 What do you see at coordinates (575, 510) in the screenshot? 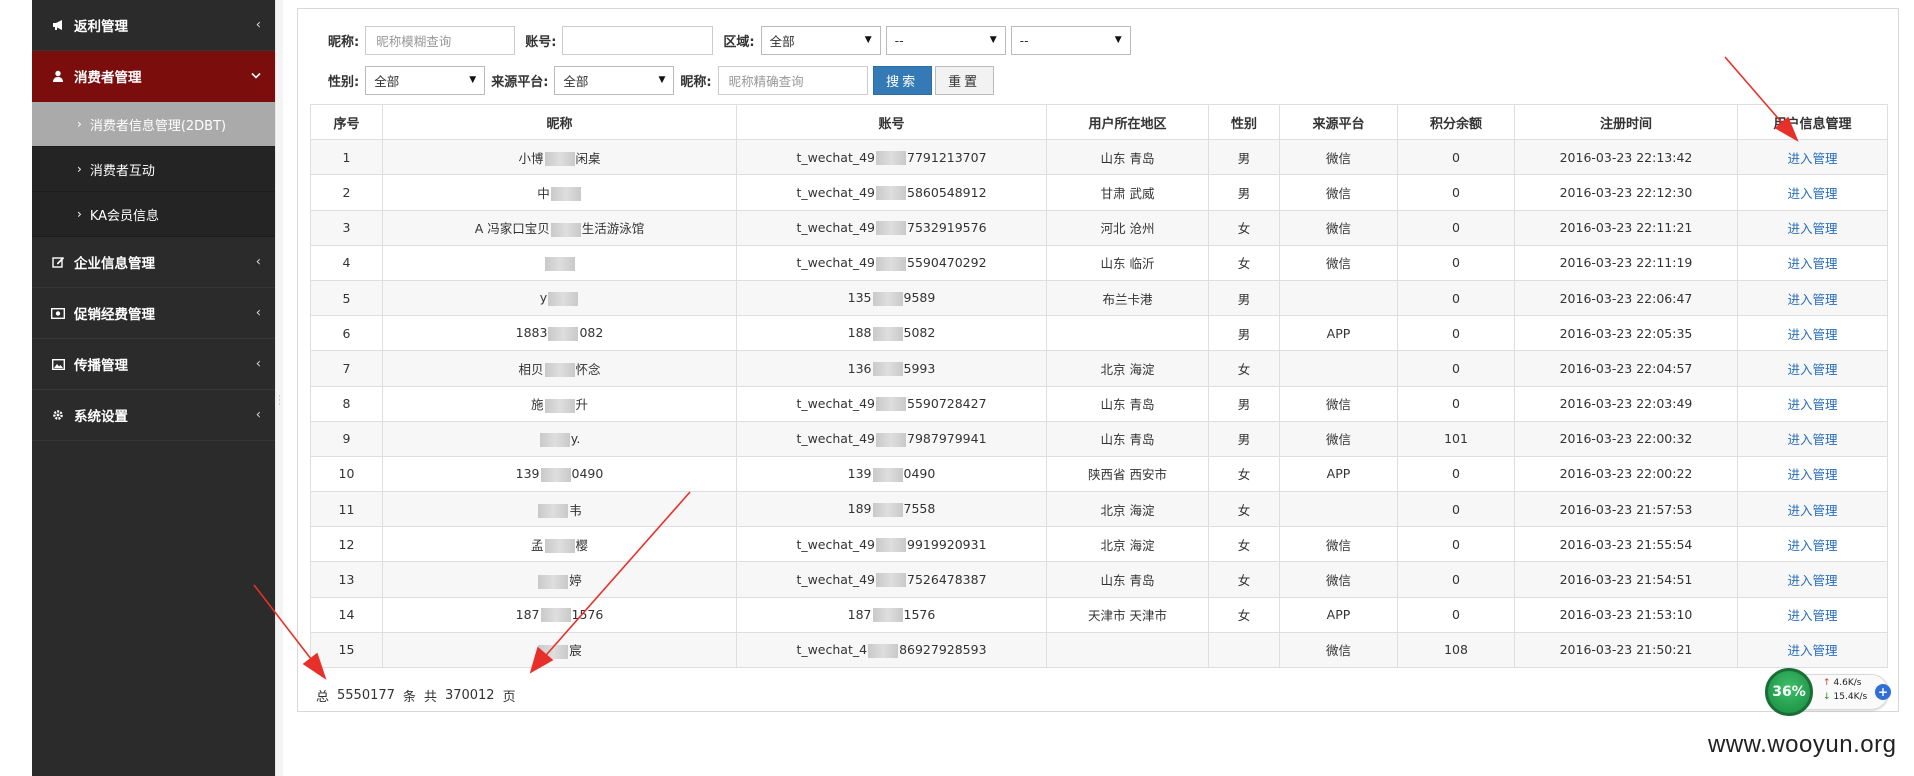
I see `nickname-part: 韦` at bounding box center [575, 510].